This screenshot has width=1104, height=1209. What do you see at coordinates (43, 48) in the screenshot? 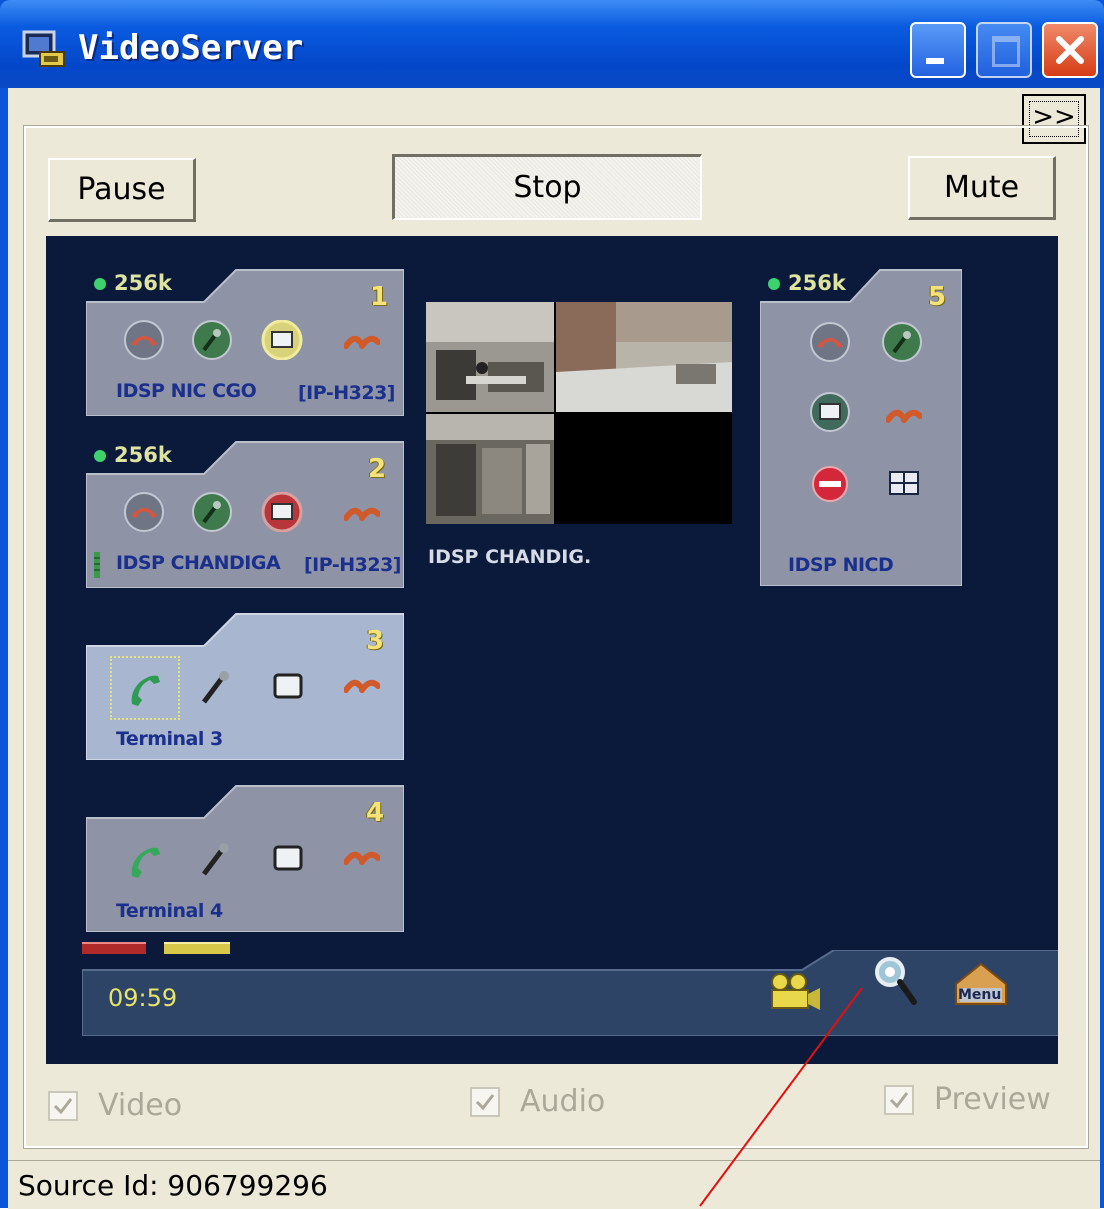
I see `app-icon` at bounding box center [43, 48].